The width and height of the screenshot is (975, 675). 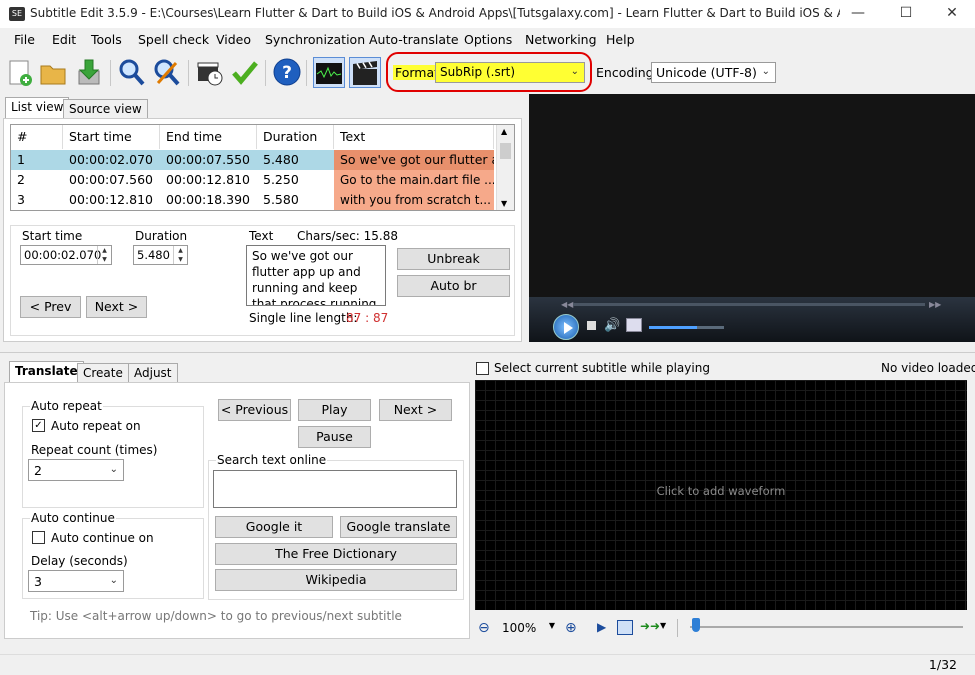 What do you see at coordinates (484, 628) in the screenshot?
I see `zoom-out-icon: ⊖` at bounding box center [484, 628].